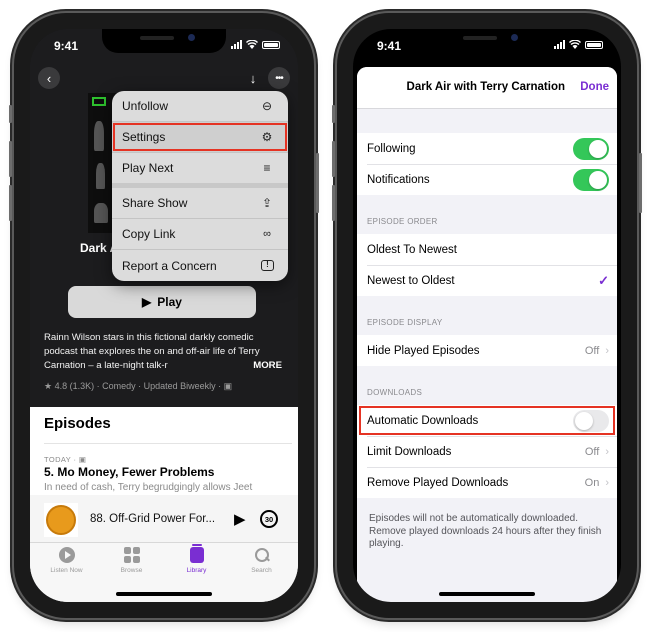 This screenshot has width=650, height=632. I want to click on menu-item-settings: Settings ⚙, so click(200, 137).